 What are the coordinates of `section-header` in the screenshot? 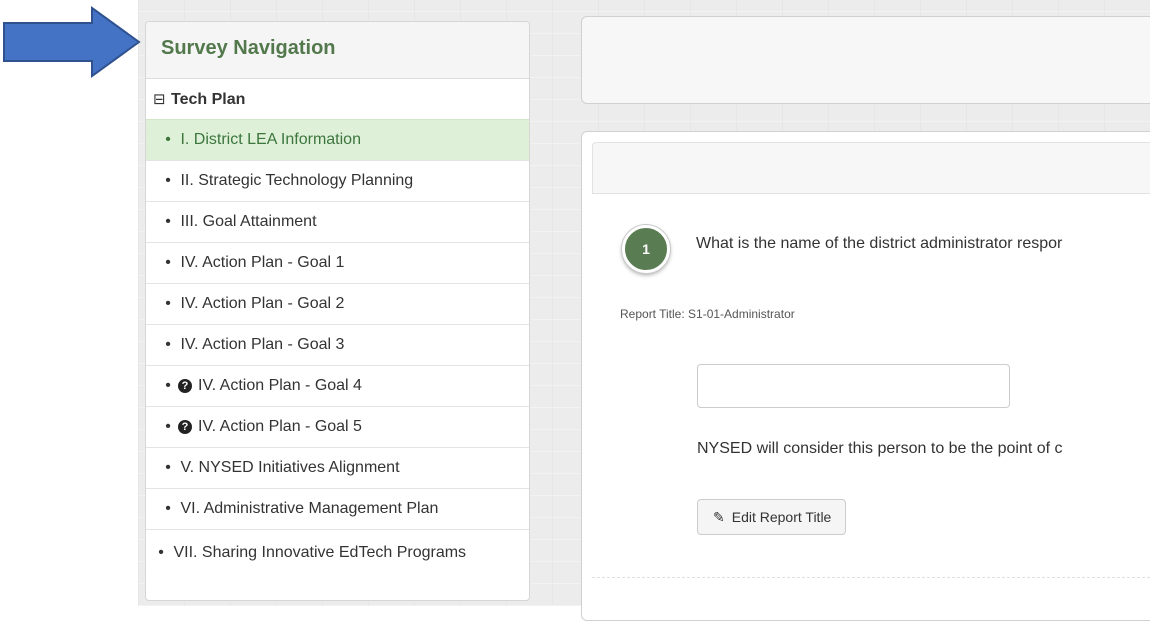 It's located at (871, 168).